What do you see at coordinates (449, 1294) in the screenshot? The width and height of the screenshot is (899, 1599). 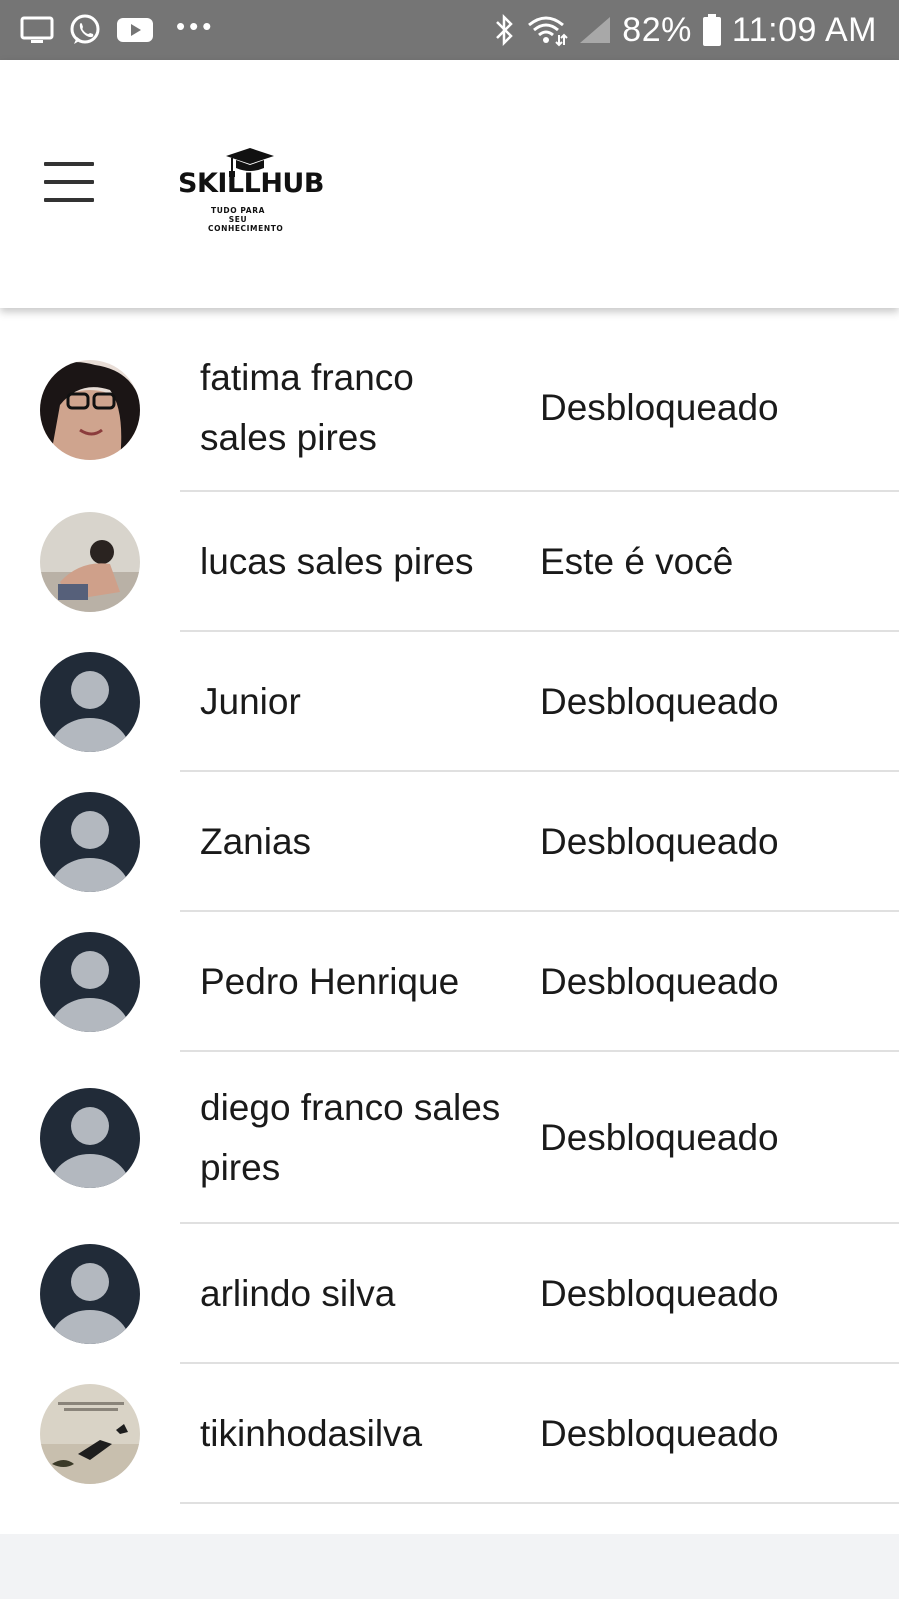 I see `list-item: arlindo silva Desbloqueado` at bounding box center [449, 1294].